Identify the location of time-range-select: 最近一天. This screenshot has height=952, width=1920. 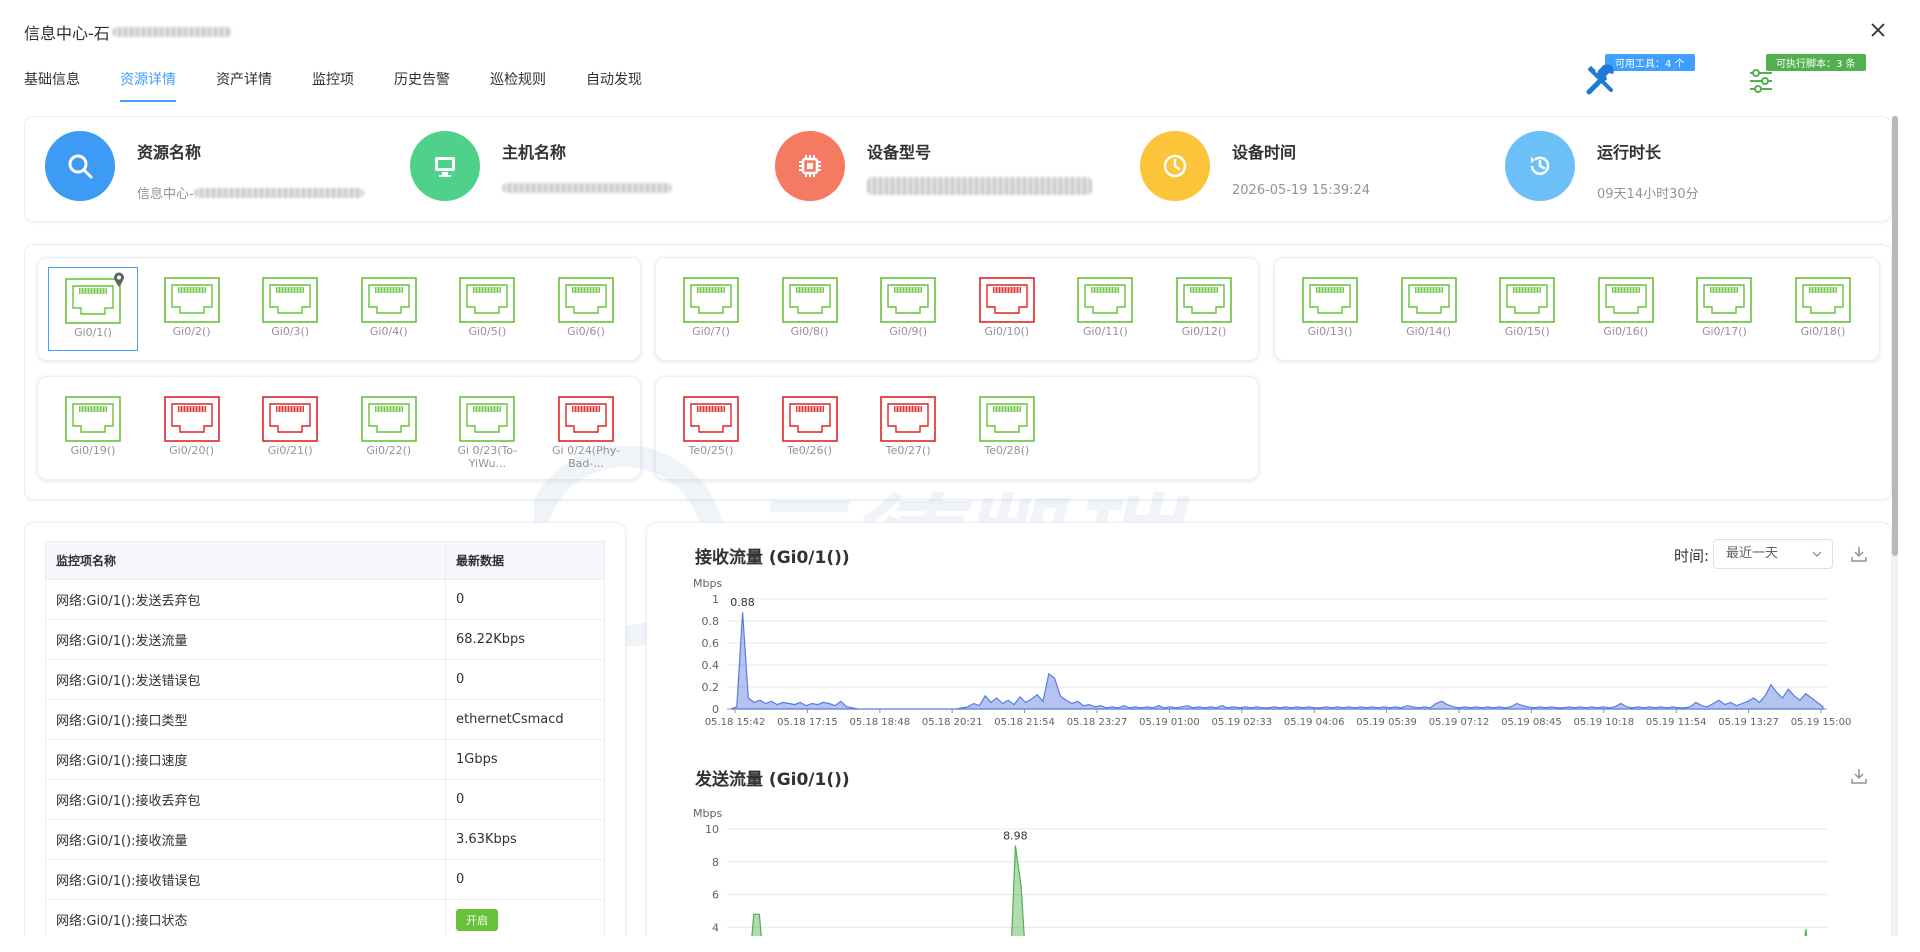
(1773, 554).